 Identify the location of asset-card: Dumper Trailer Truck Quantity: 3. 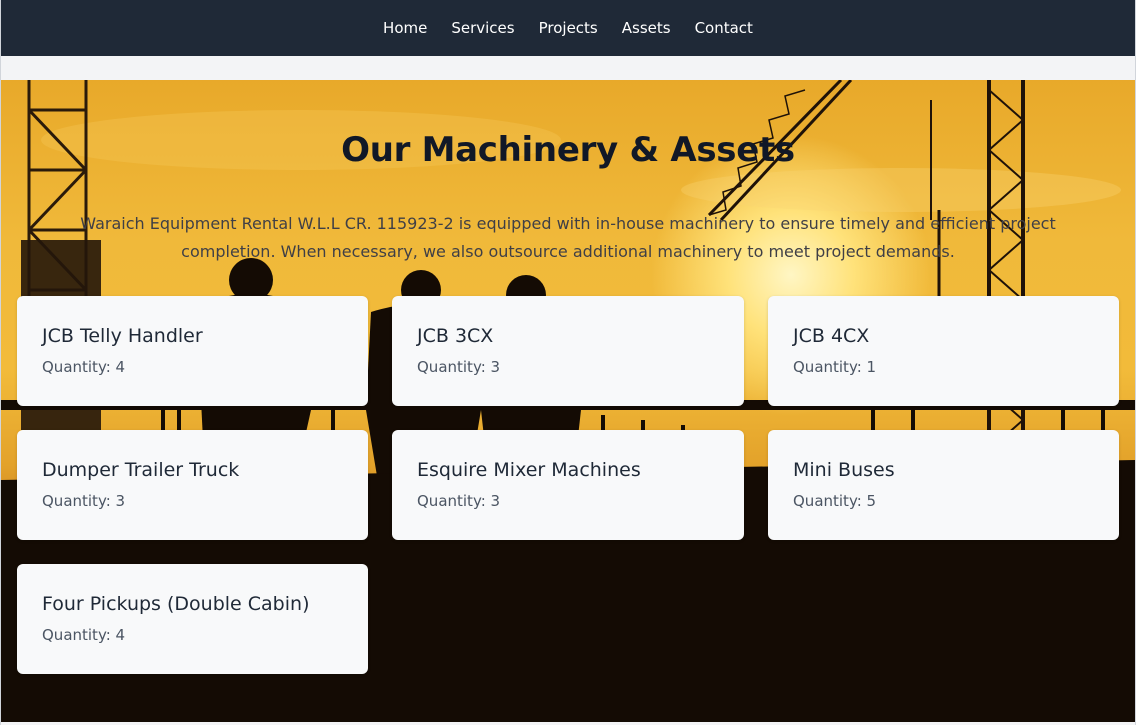
(192, 485).